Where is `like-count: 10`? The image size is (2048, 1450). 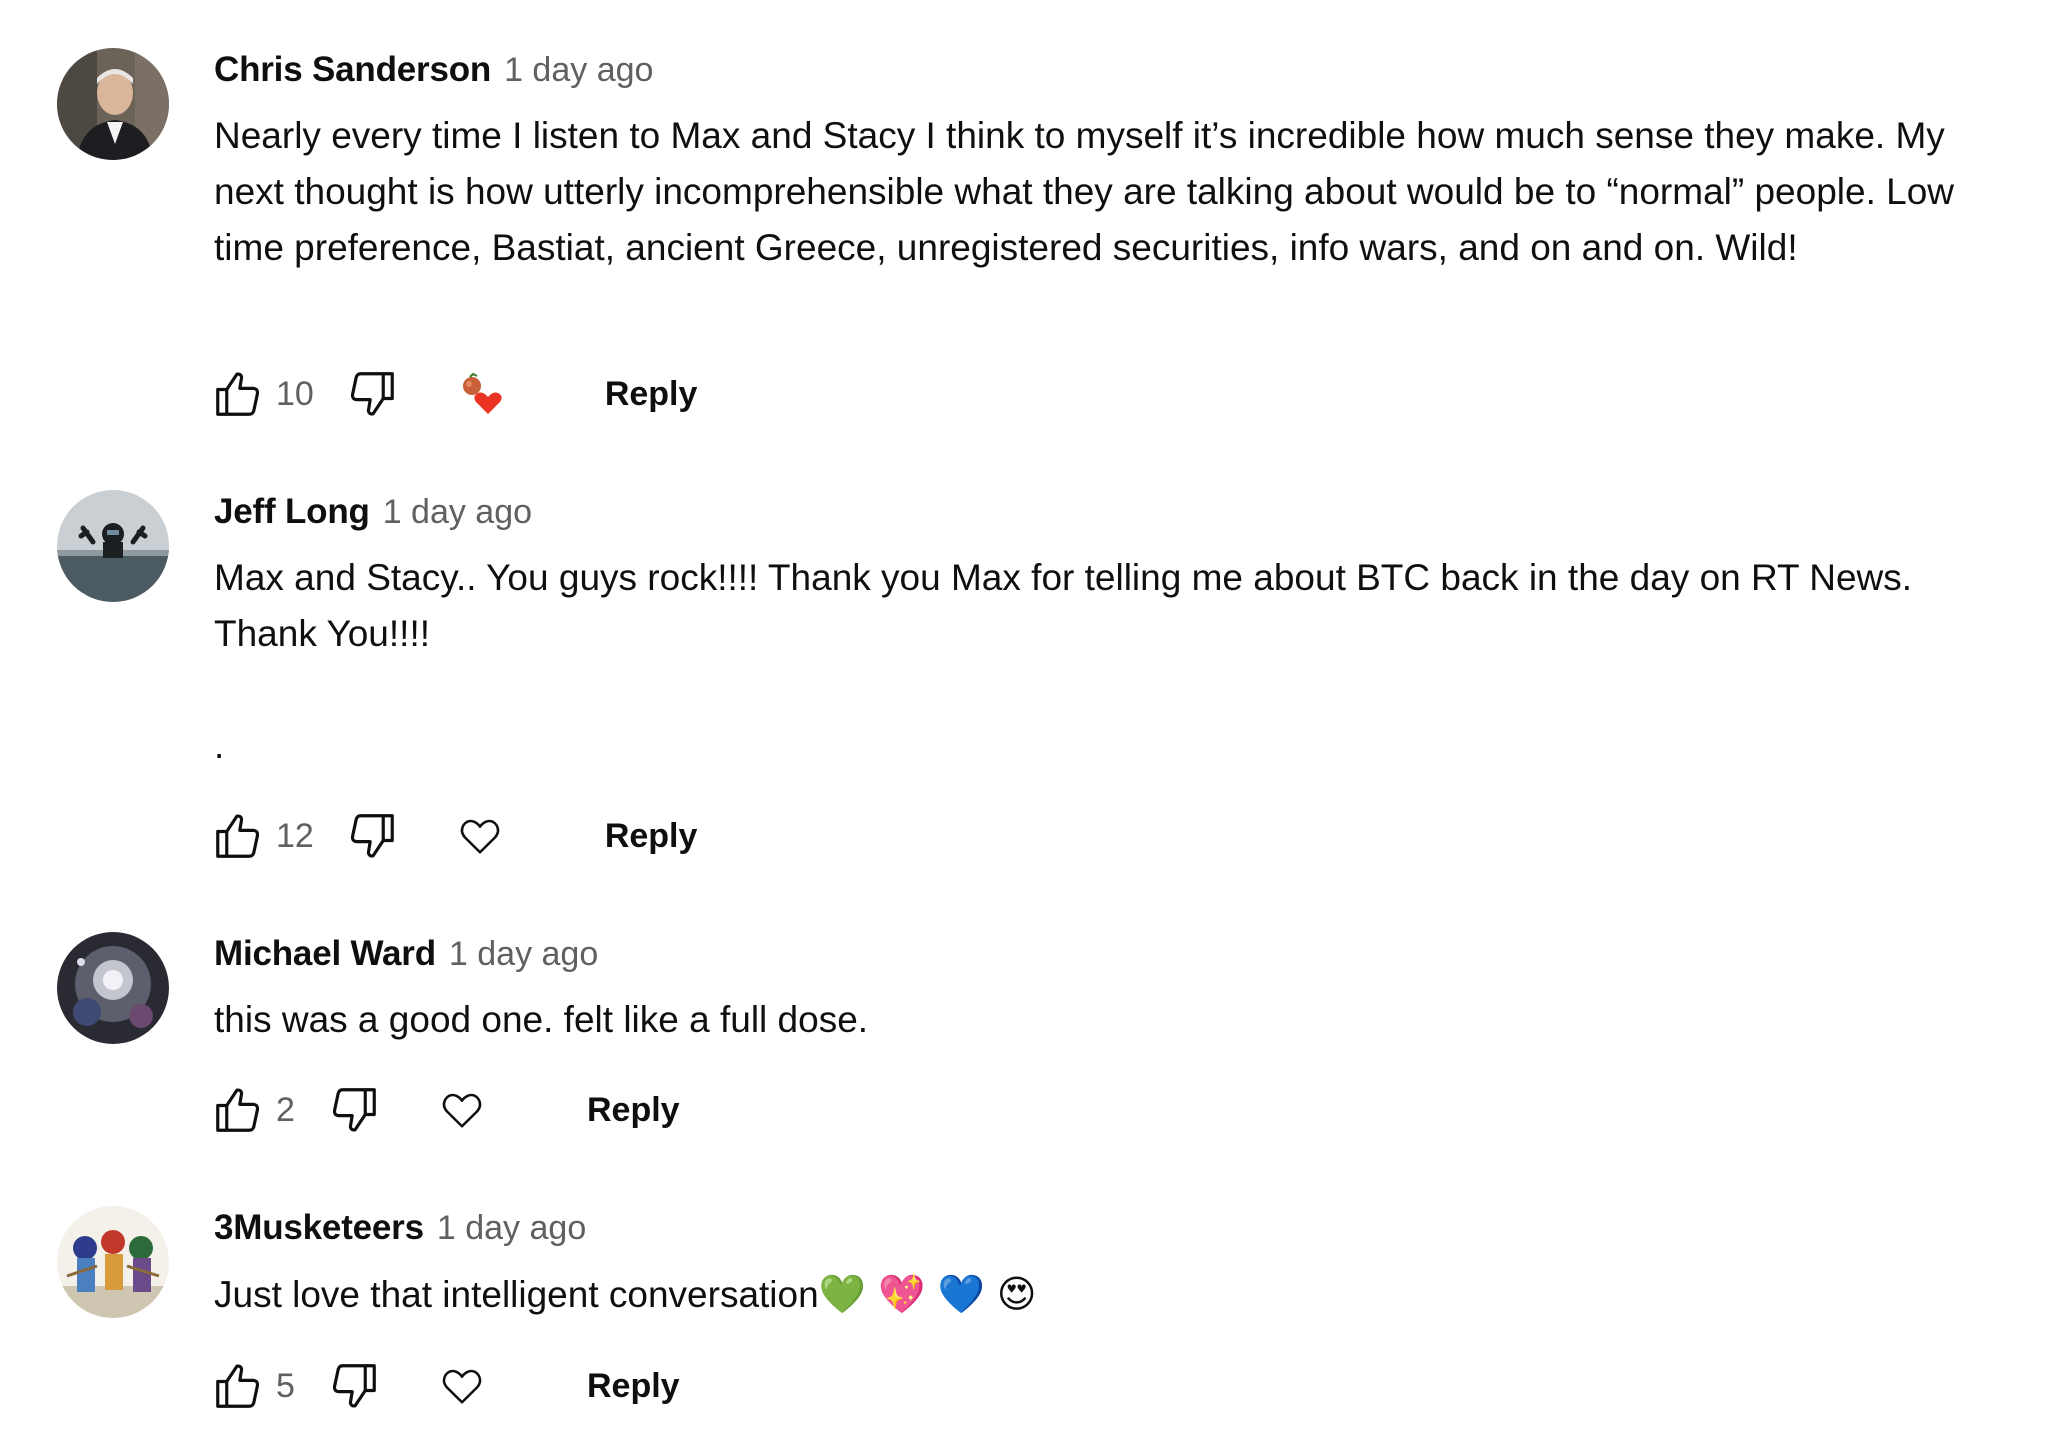
like-count: 10 is located at coordinates (295, 393).